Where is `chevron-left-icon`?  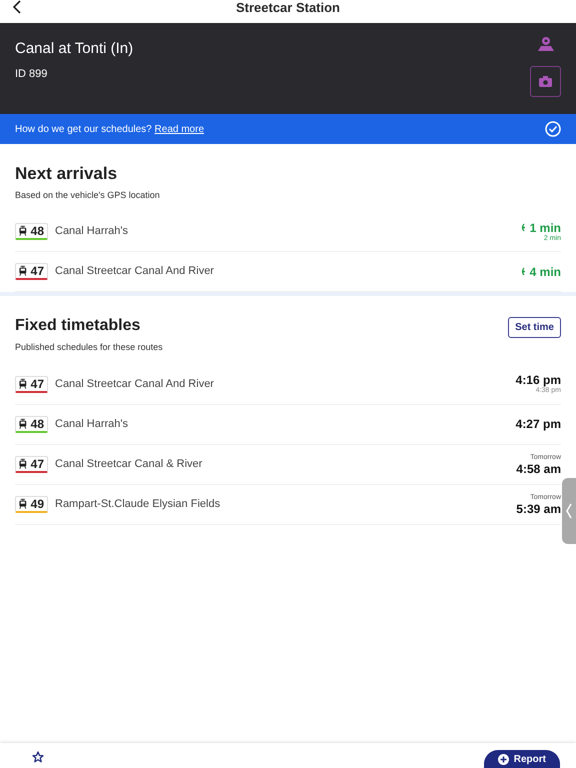
chevron-left-icon is located at coordinates (569, 511).